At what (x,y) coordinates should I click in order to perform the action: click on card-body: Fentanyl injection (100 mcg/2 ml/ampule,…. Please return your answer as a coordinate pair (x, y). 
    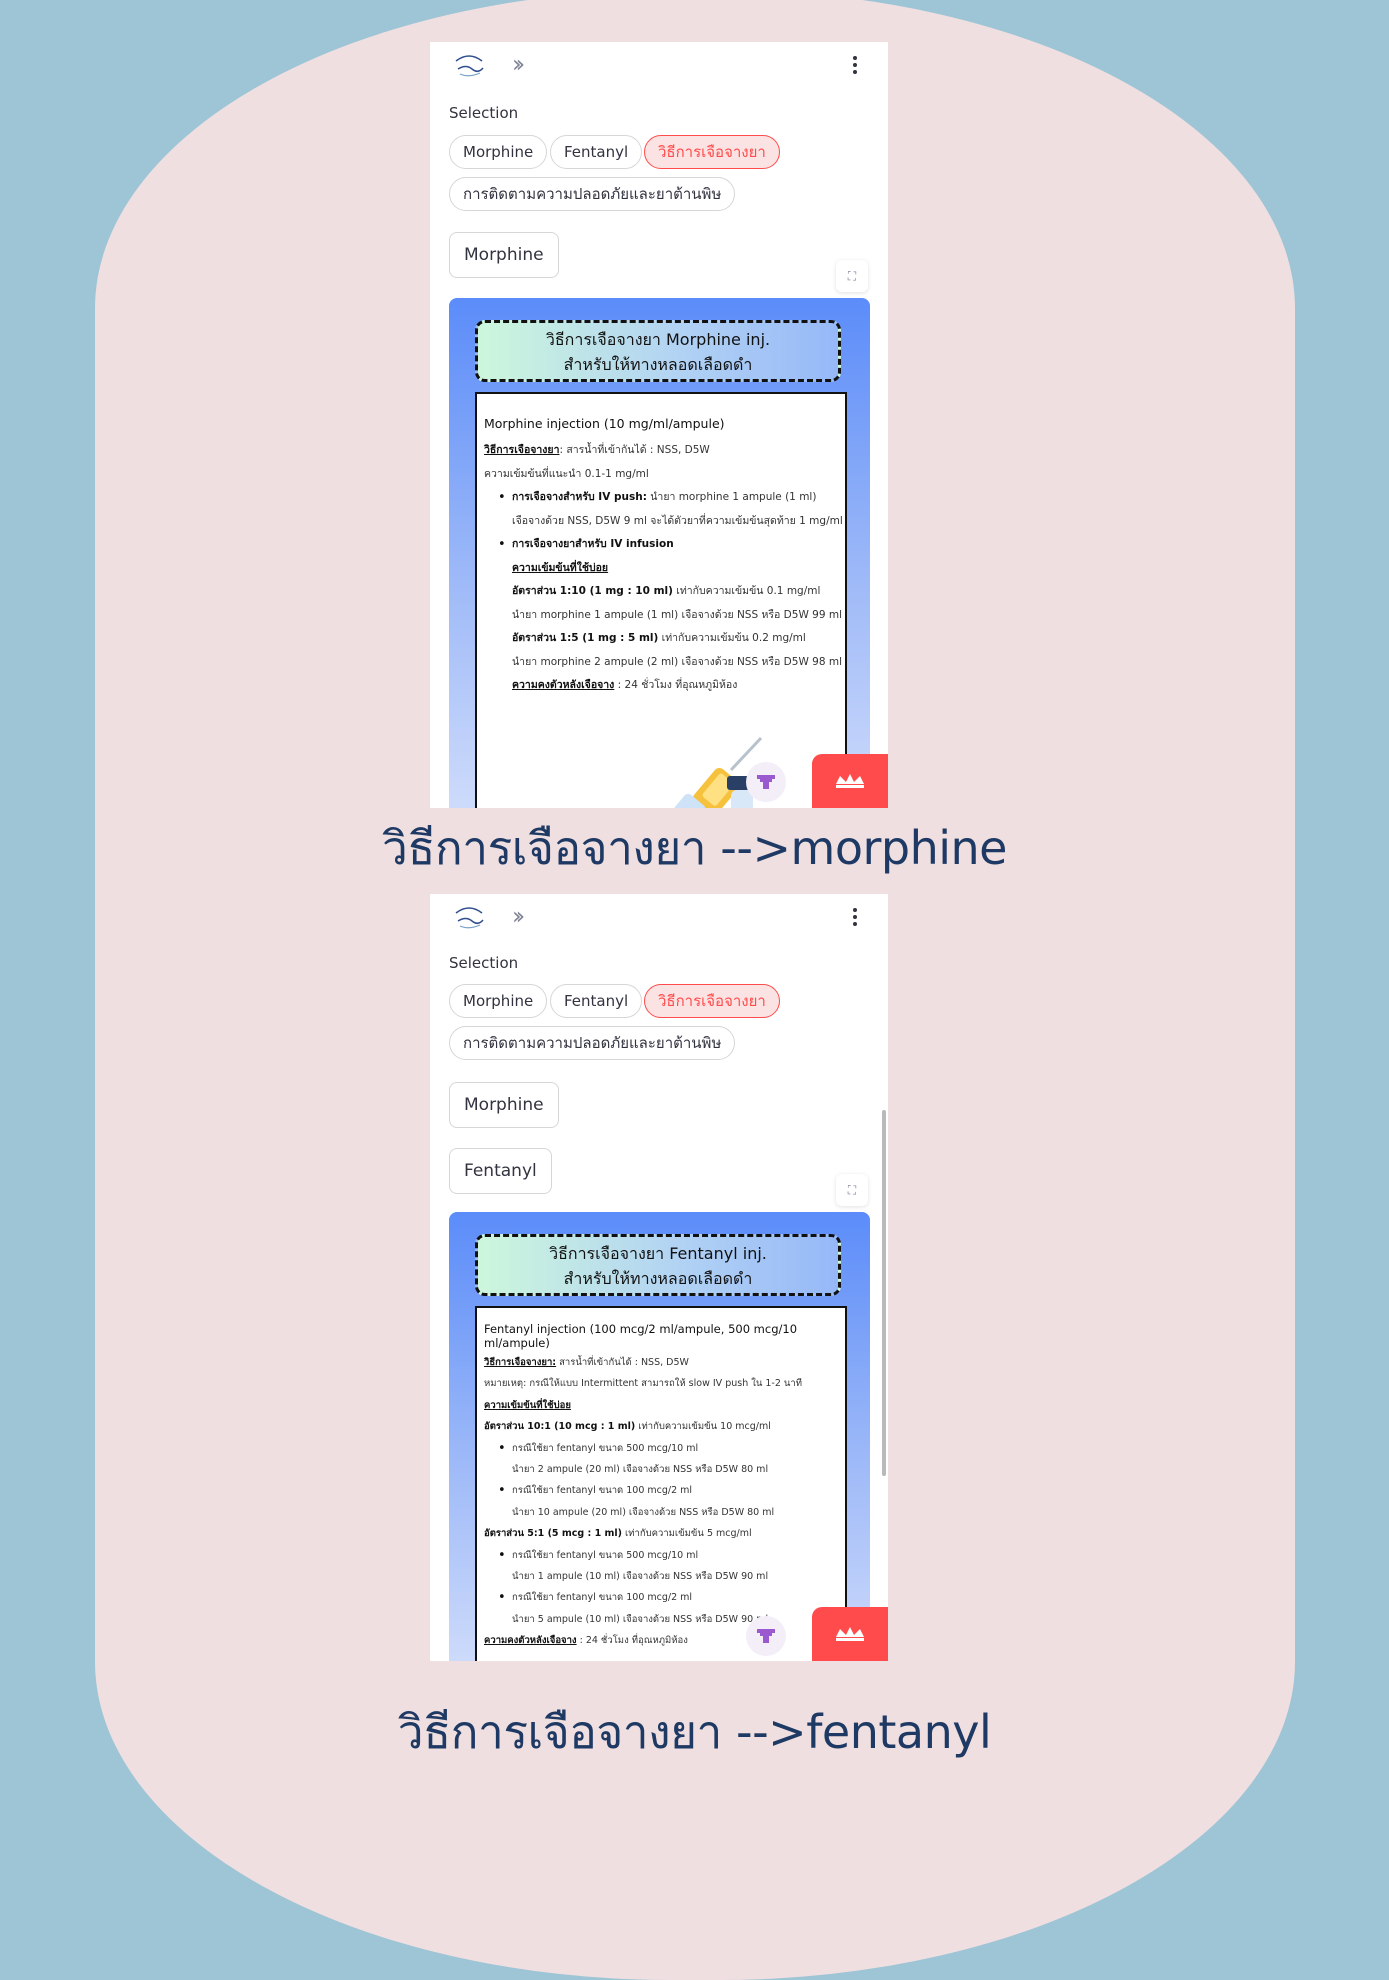
    Looking at the image, I should click on (661, 1483).